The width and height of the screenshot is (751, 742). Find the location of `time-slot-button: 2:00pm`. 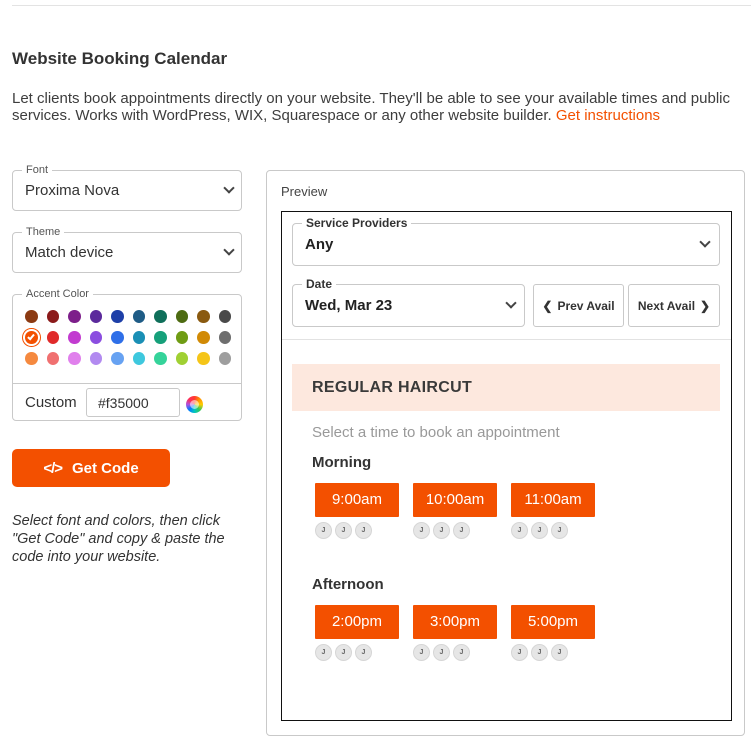

time-slot-button: 2:00pm is located at coordinates (357, 622).